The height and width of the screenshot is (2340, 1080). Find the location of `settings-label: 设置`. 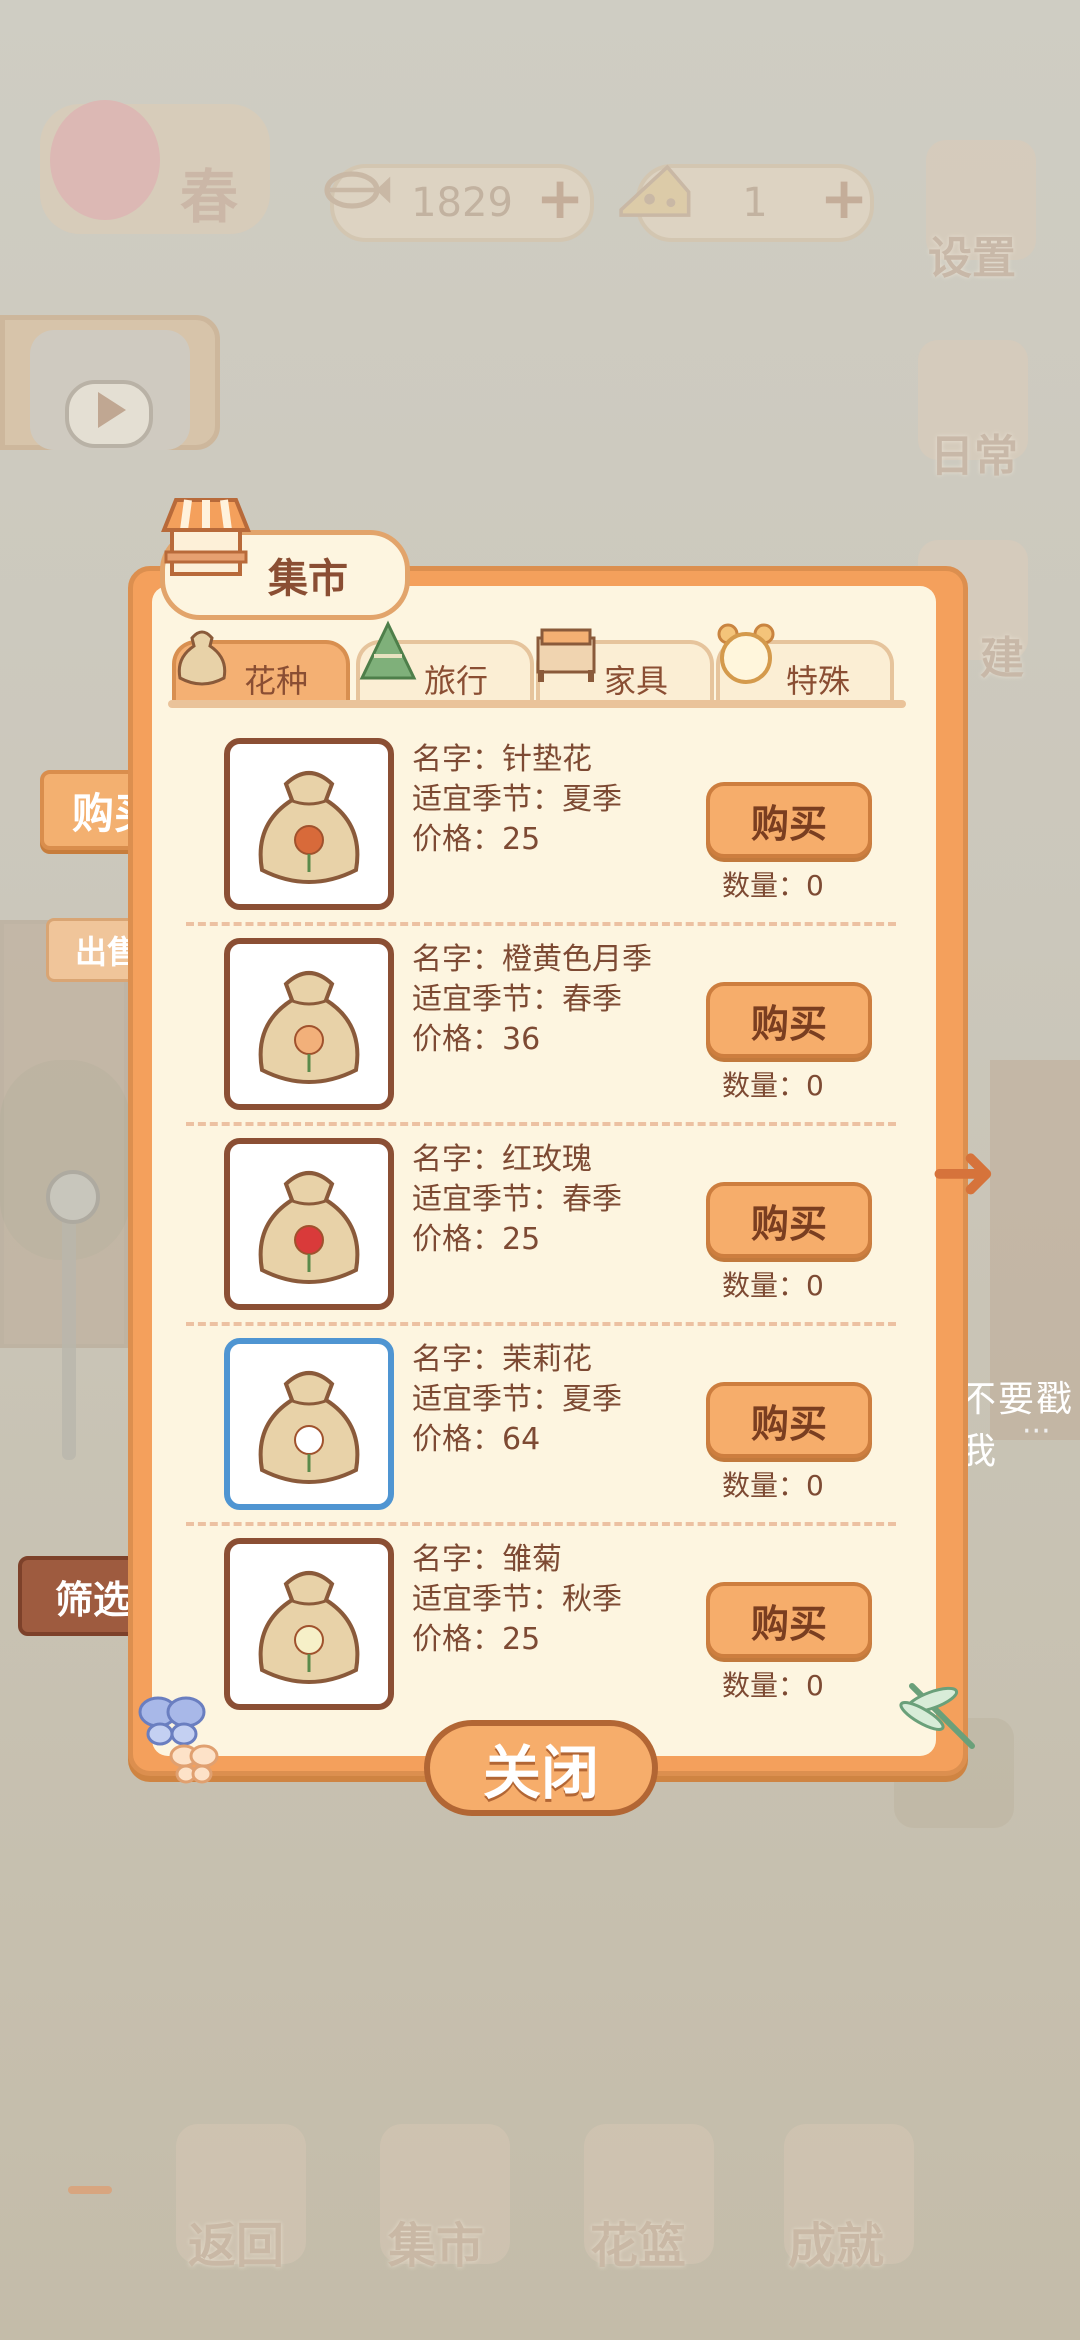

settings-label: 设置 is located at coordinates (972, 258).